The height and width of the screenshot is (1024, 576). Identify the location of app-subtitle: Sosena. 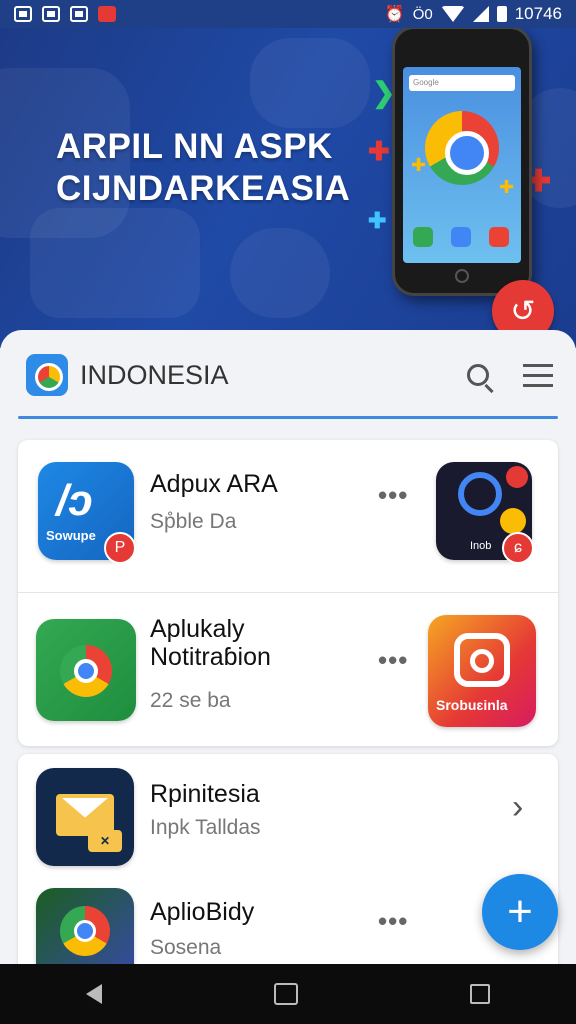
(186, 947).